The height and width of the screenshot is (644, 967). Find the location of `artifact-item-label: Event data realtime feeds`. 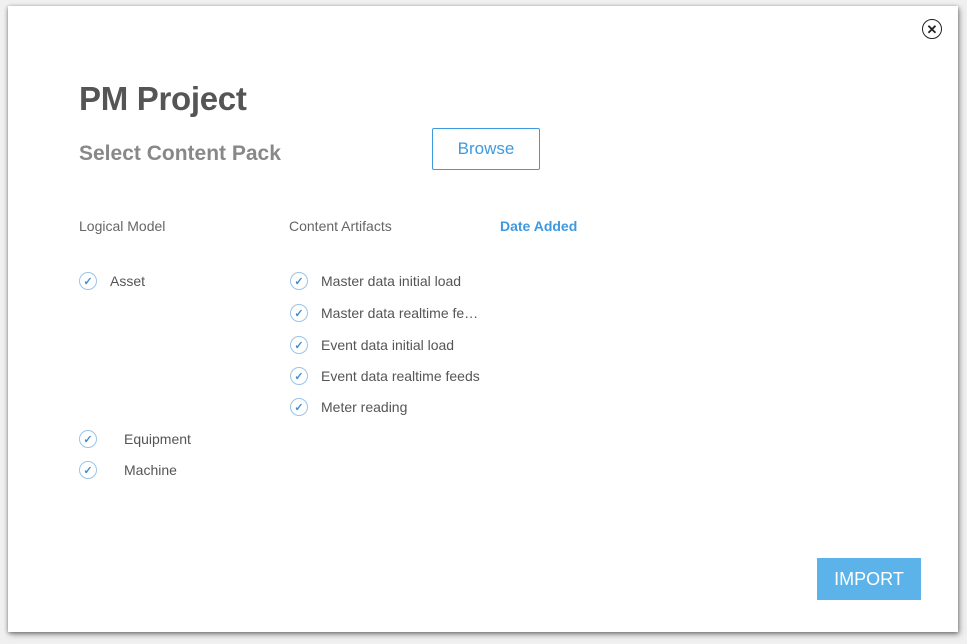

artifact-item-label: Event data realtime feeds is located at coordinates (400, 376).